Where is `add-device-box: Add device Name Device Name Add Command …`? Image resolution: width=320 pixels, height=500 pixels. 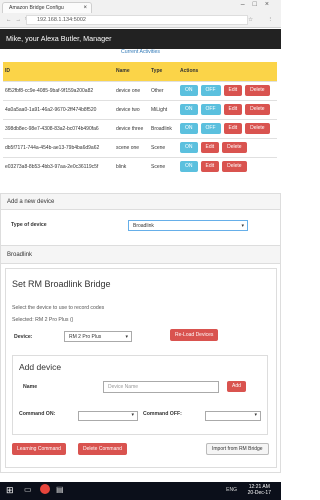 add-device-box: Add device Name Device Name Add Command … is located at coordinates (140, 395).